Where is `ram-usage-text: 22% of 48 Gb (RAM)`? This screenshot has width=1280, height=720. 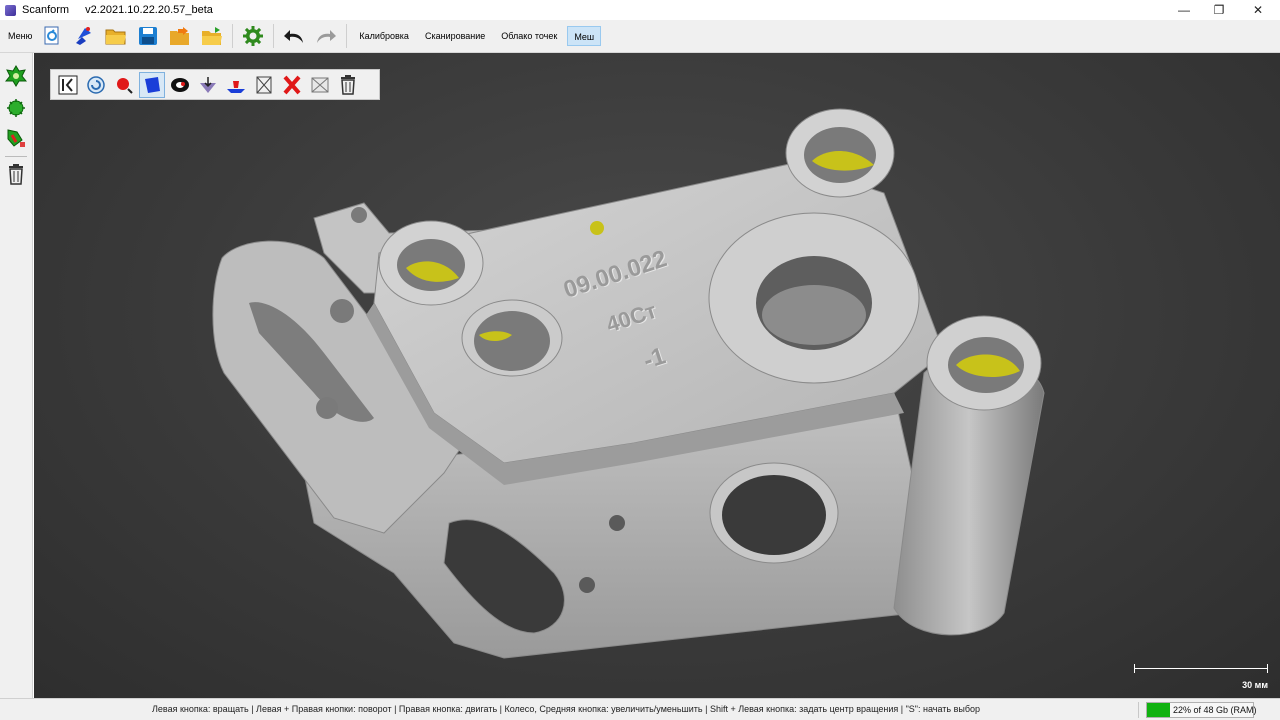 ram-usage-text: 22% of 48 Gb (RAM) is located at coordinates (1215, 710).